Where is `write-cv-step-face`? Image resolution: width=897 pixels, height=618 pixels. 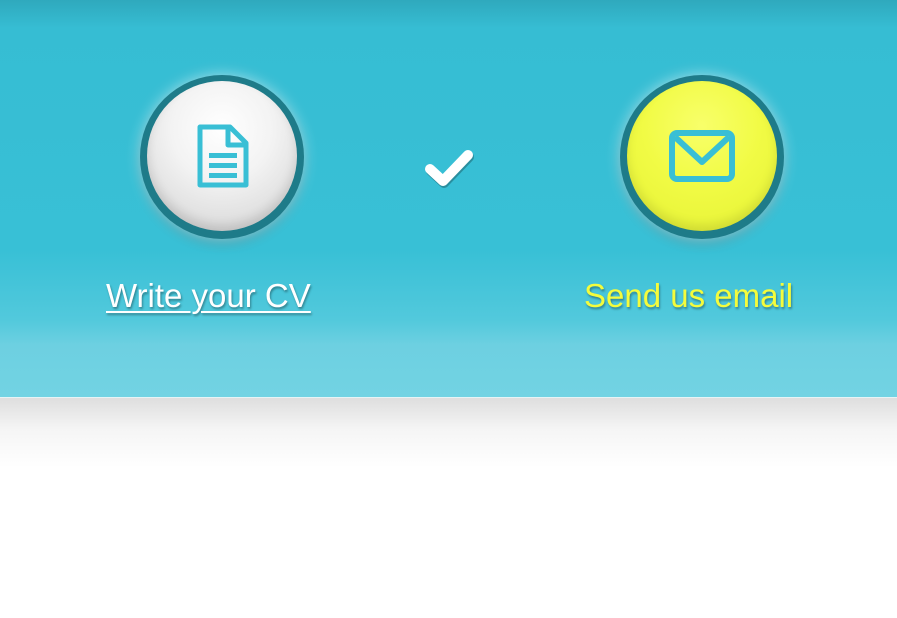 write-cv-step-face is located at coordinates (222, 156).